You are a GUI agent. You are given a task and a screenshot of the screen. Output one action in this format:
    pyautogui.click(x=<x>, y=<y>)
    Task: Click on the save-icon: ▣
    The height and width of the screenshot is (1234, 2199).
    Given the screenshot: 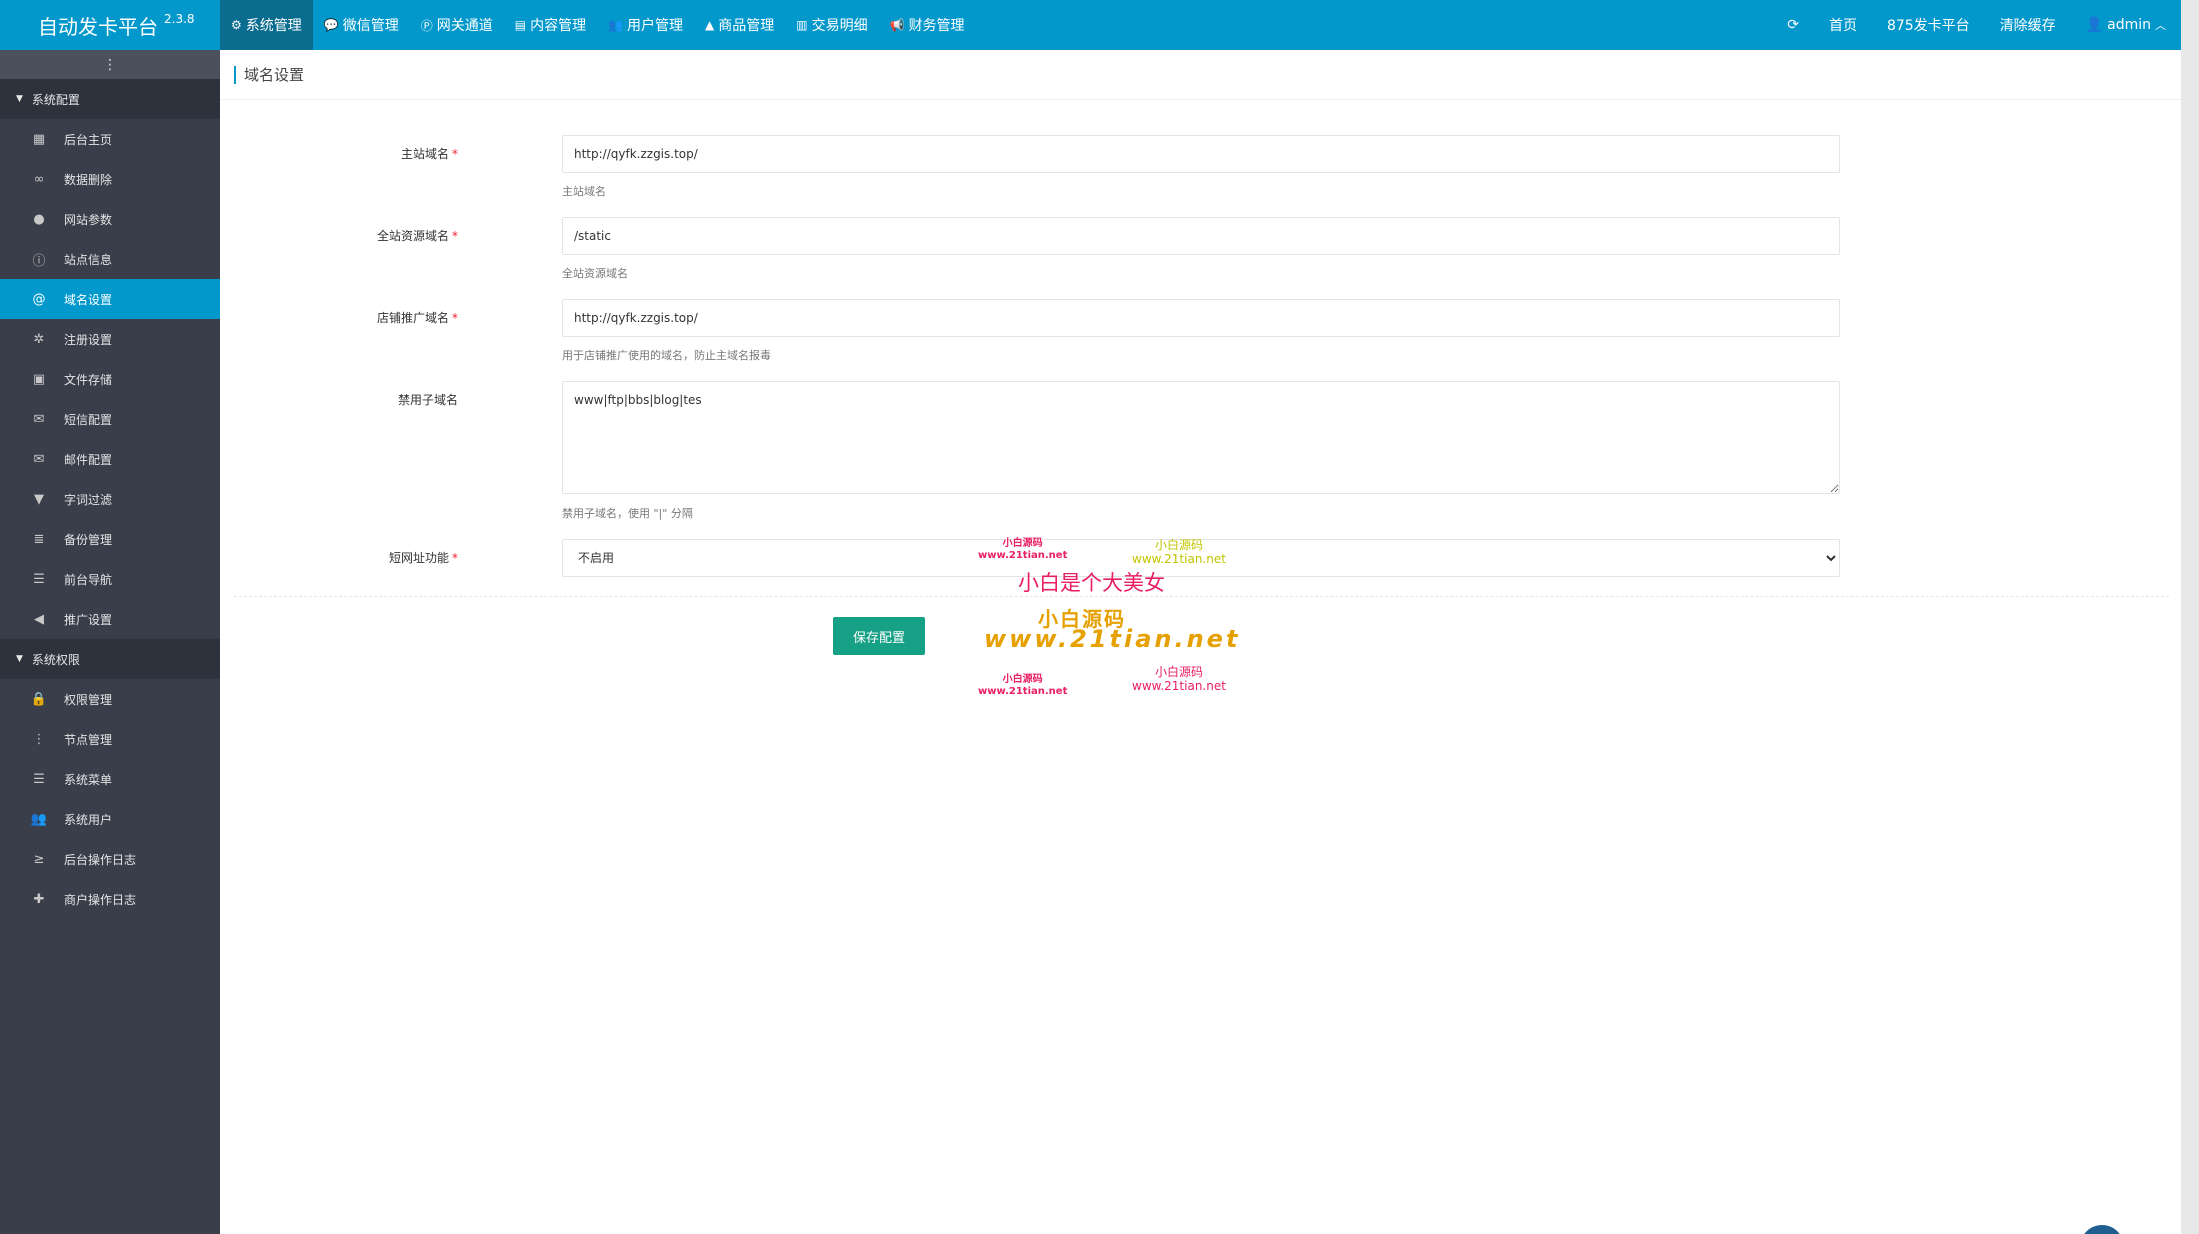 What is the action you would take?
    pyautogui.click(x=39, y=379)
    